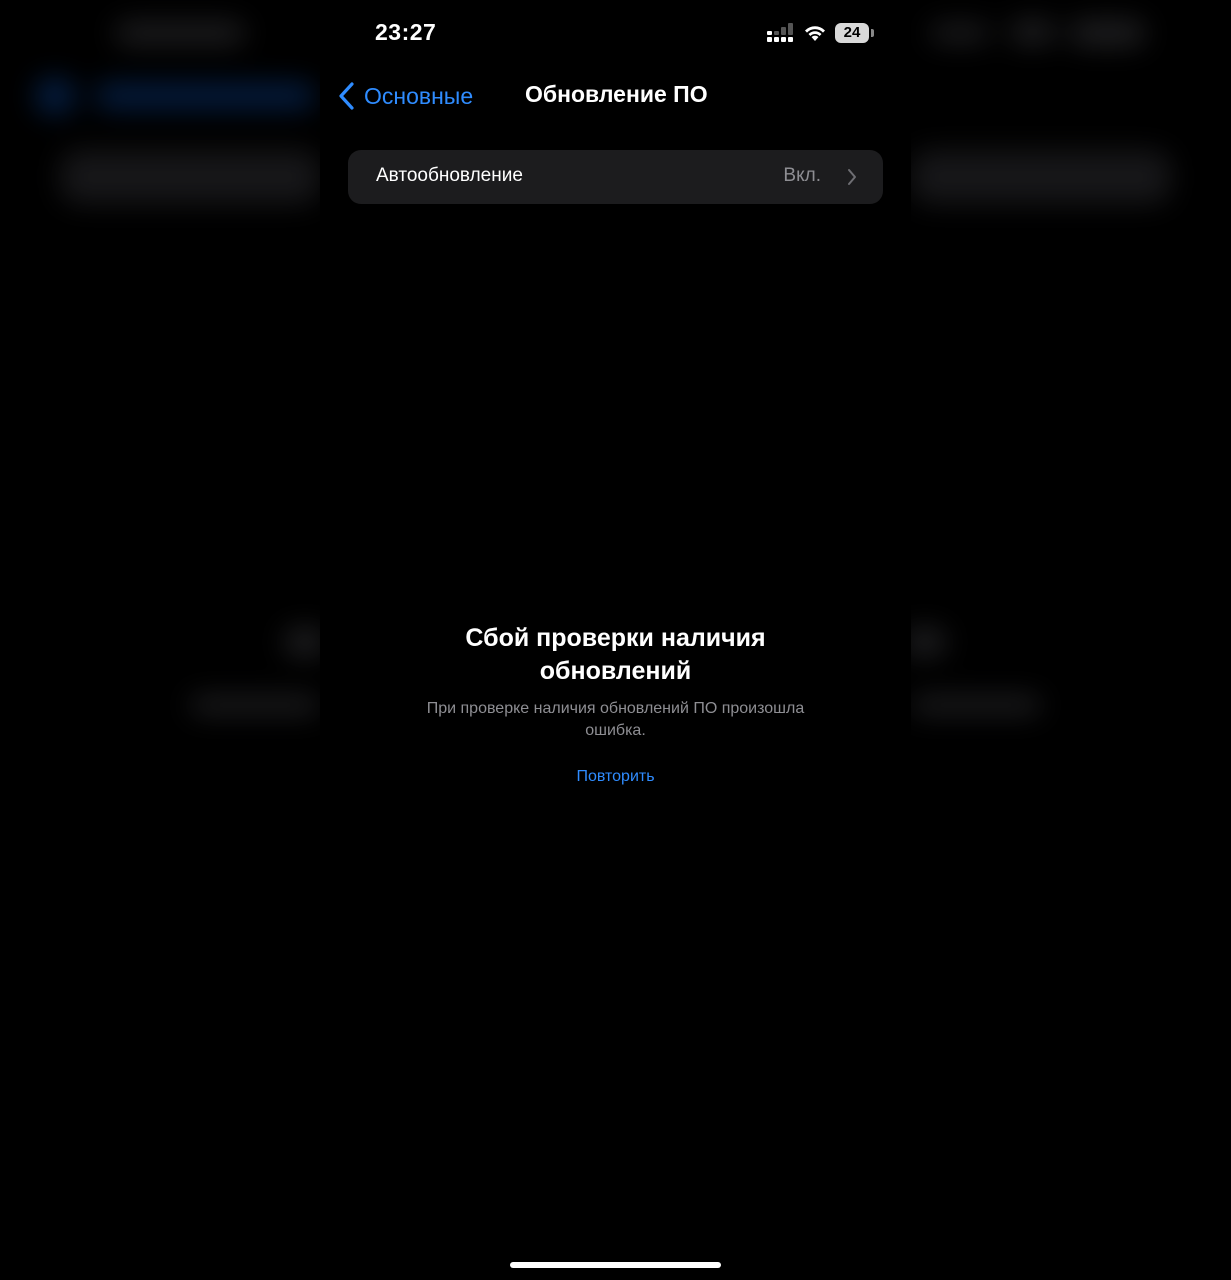 The image size is (1231, 1280). I want to click on wifi-icon, so click(815, 33).